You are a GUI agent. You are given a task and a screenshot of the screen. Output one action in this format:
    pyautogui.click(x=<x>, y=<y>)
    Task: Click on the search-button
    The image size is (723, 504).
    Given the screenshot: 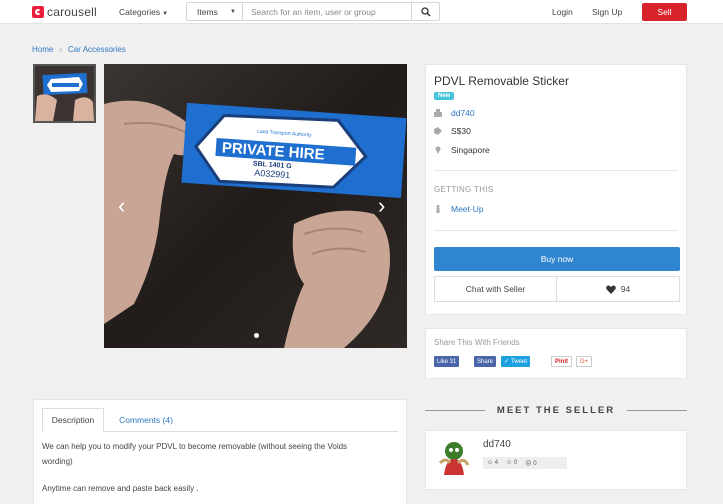 What is the action you would take?
    pyautogui.click(x=425, y=11)
    